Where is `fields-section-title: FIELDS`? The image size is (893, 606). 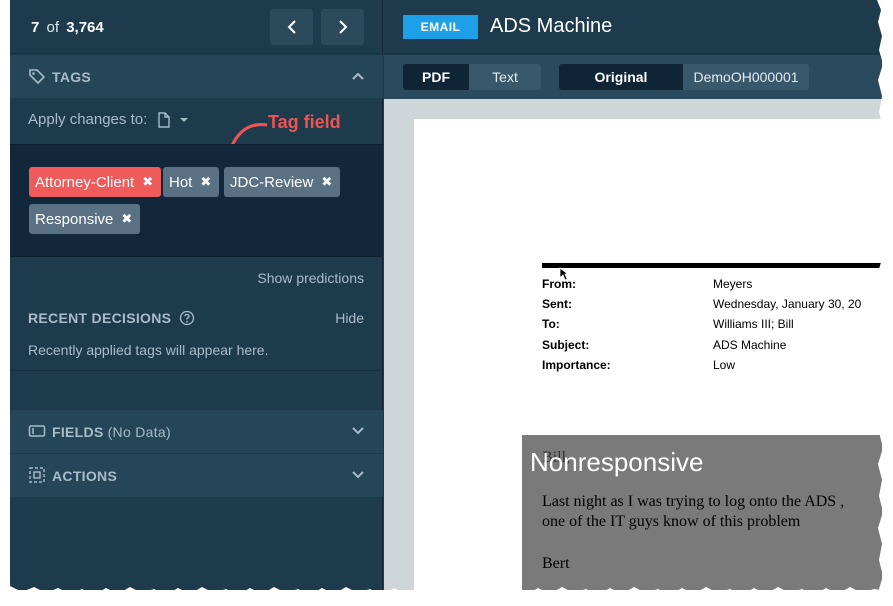
fields-section-title: FIELDS is located at coordinates (78, 432).